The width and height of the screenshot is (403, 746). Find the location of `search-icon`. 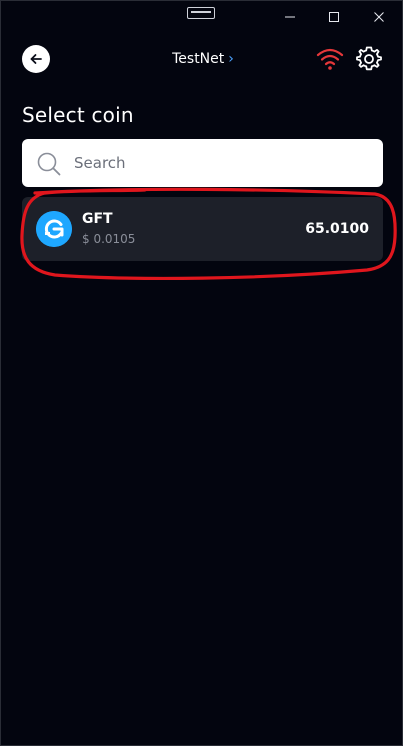

search-icon is located at coordinates (49, 164).